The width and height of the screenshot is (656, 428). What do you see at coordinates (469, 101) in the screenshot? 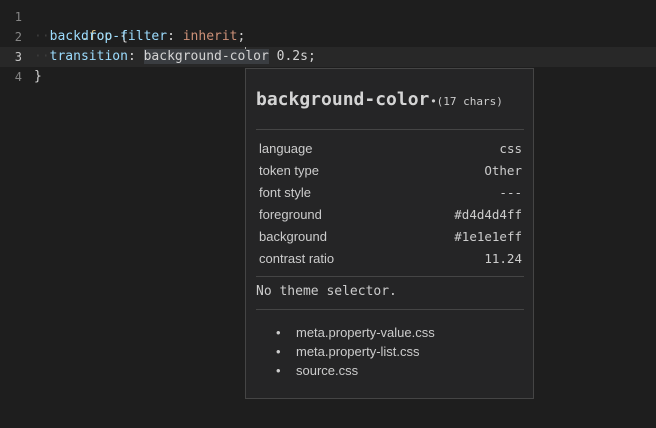
I see `char-count: (17 chars)` at bounding box center [469, 101].